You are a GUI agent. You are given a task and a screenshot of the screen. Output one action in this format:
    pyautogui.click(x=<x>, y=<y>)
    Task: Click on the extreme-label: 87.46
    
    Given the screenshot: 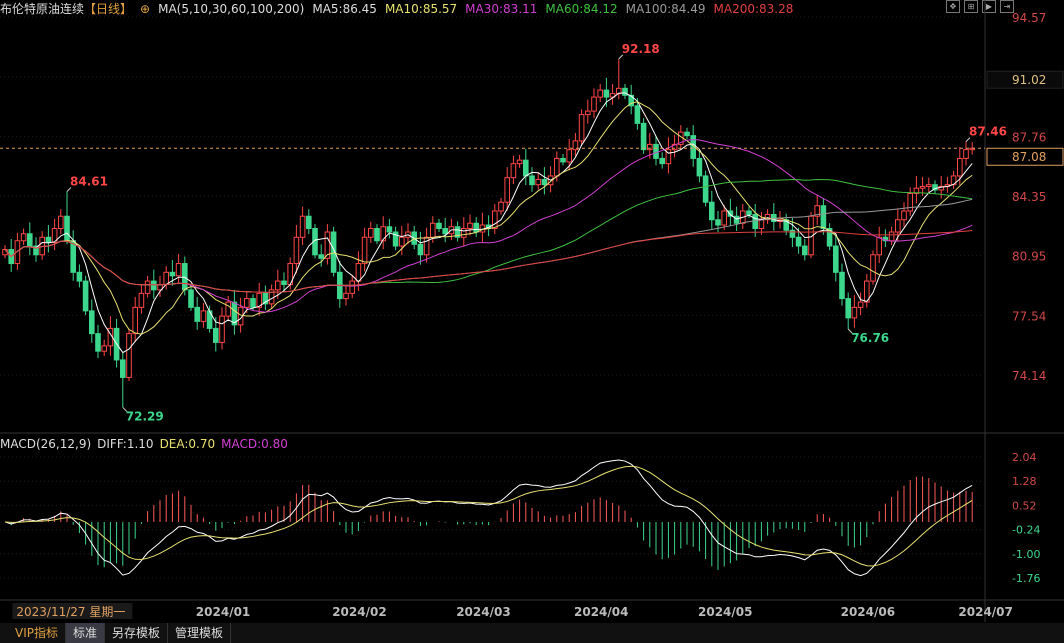 What is the action you would take?
    pyautogui.click(x=988, y=132)
    